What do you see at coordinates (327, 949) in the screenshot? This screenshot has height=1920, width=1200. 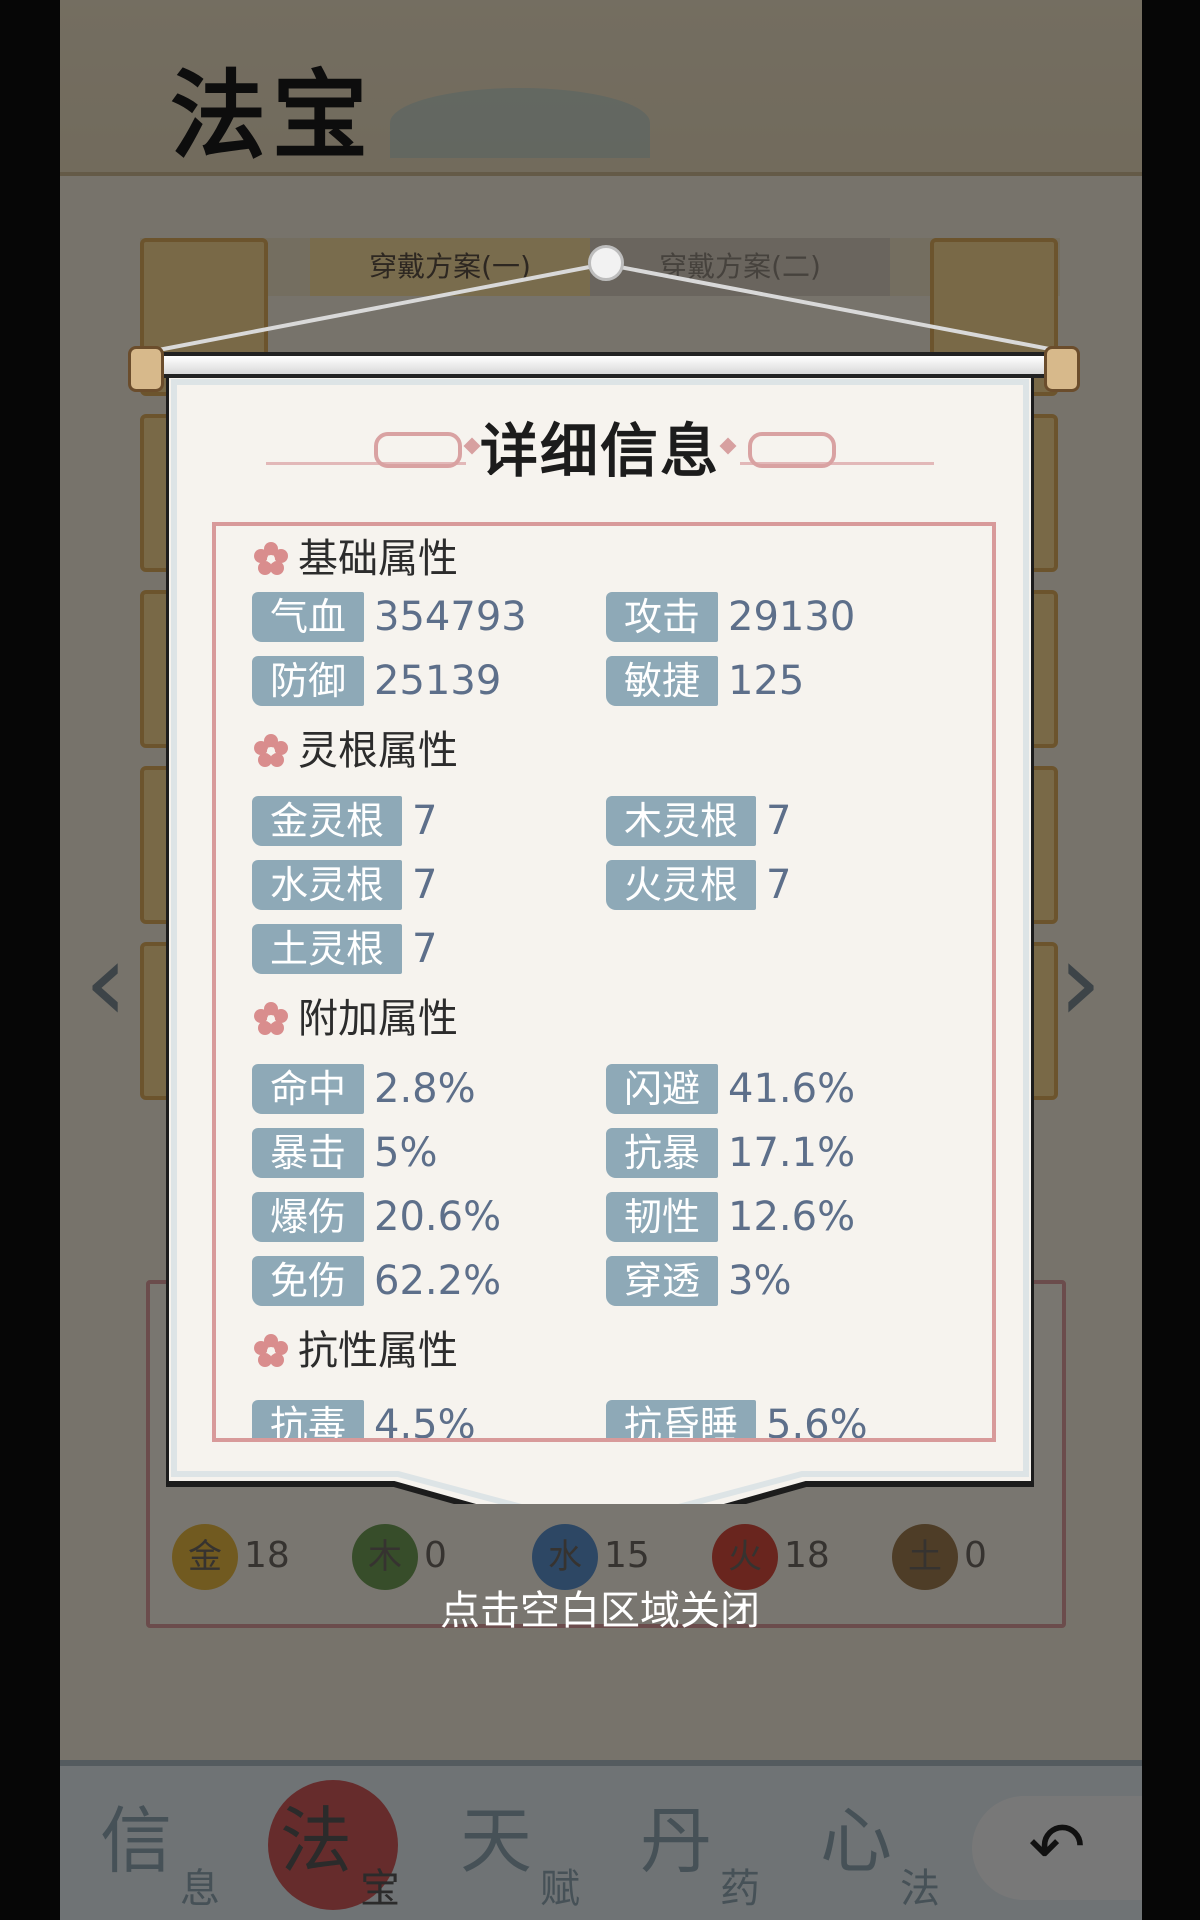 I see `stat-label: 土灵根` at bounding box center [327, 949].